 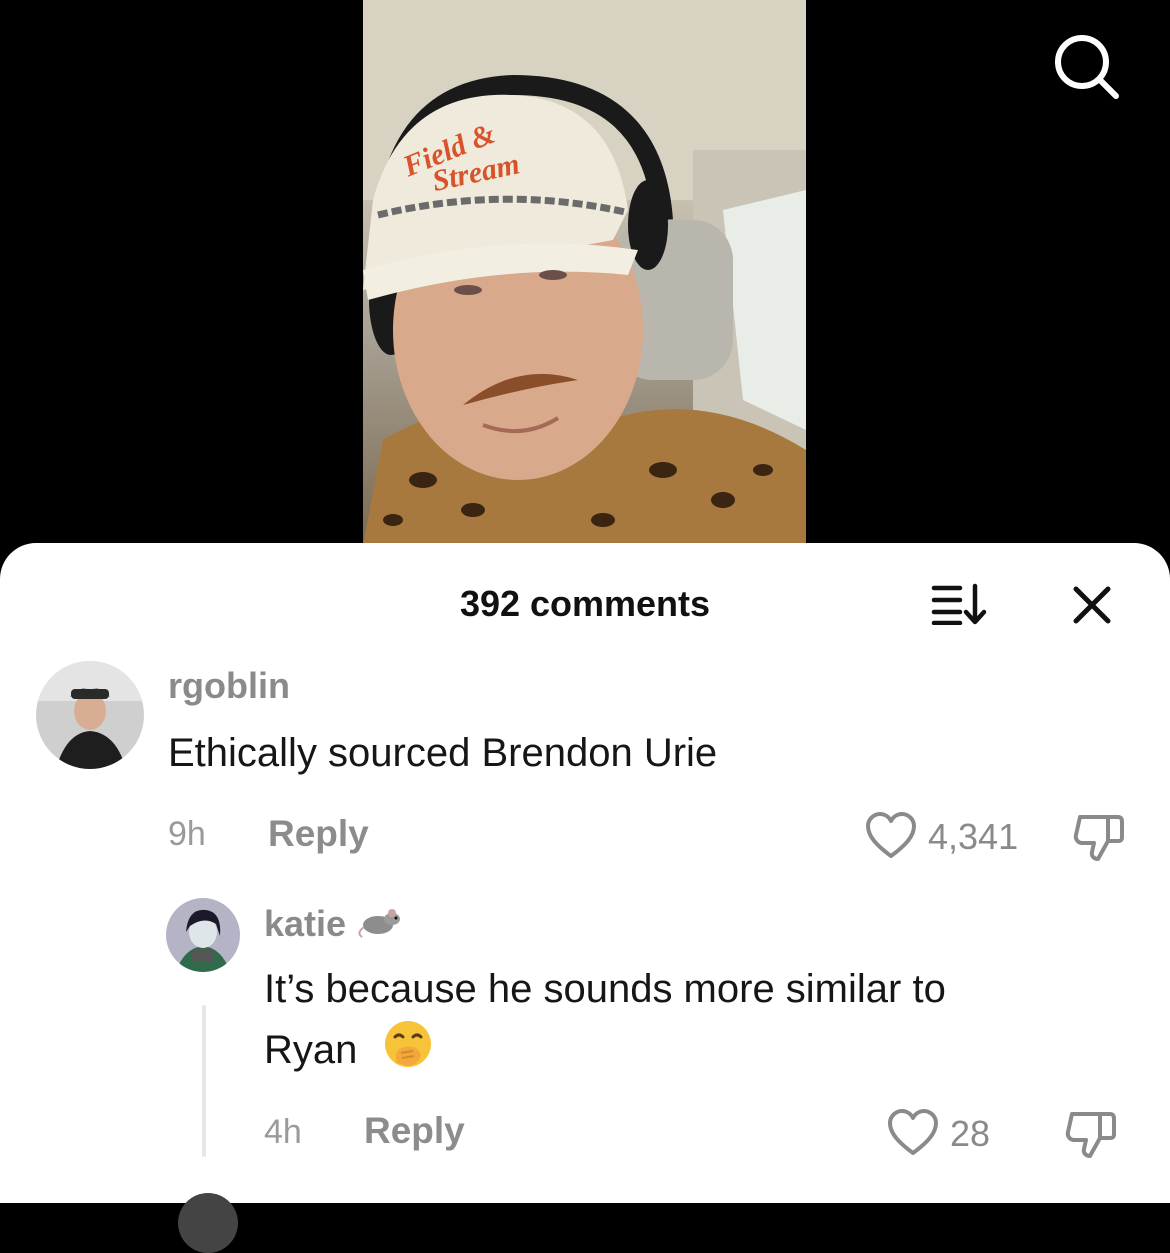 I want to click on comment-username: rgoblin, so click(x=229, y=686).